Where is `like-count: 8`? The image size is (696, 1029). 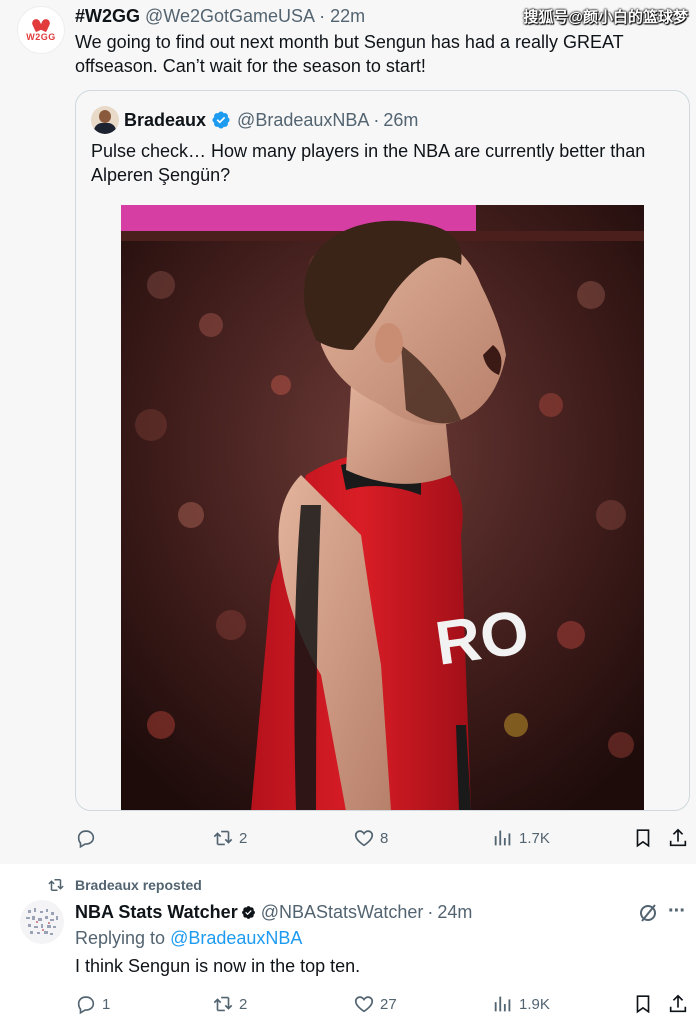 like-count: 8 is located at coordinates (384, 838).